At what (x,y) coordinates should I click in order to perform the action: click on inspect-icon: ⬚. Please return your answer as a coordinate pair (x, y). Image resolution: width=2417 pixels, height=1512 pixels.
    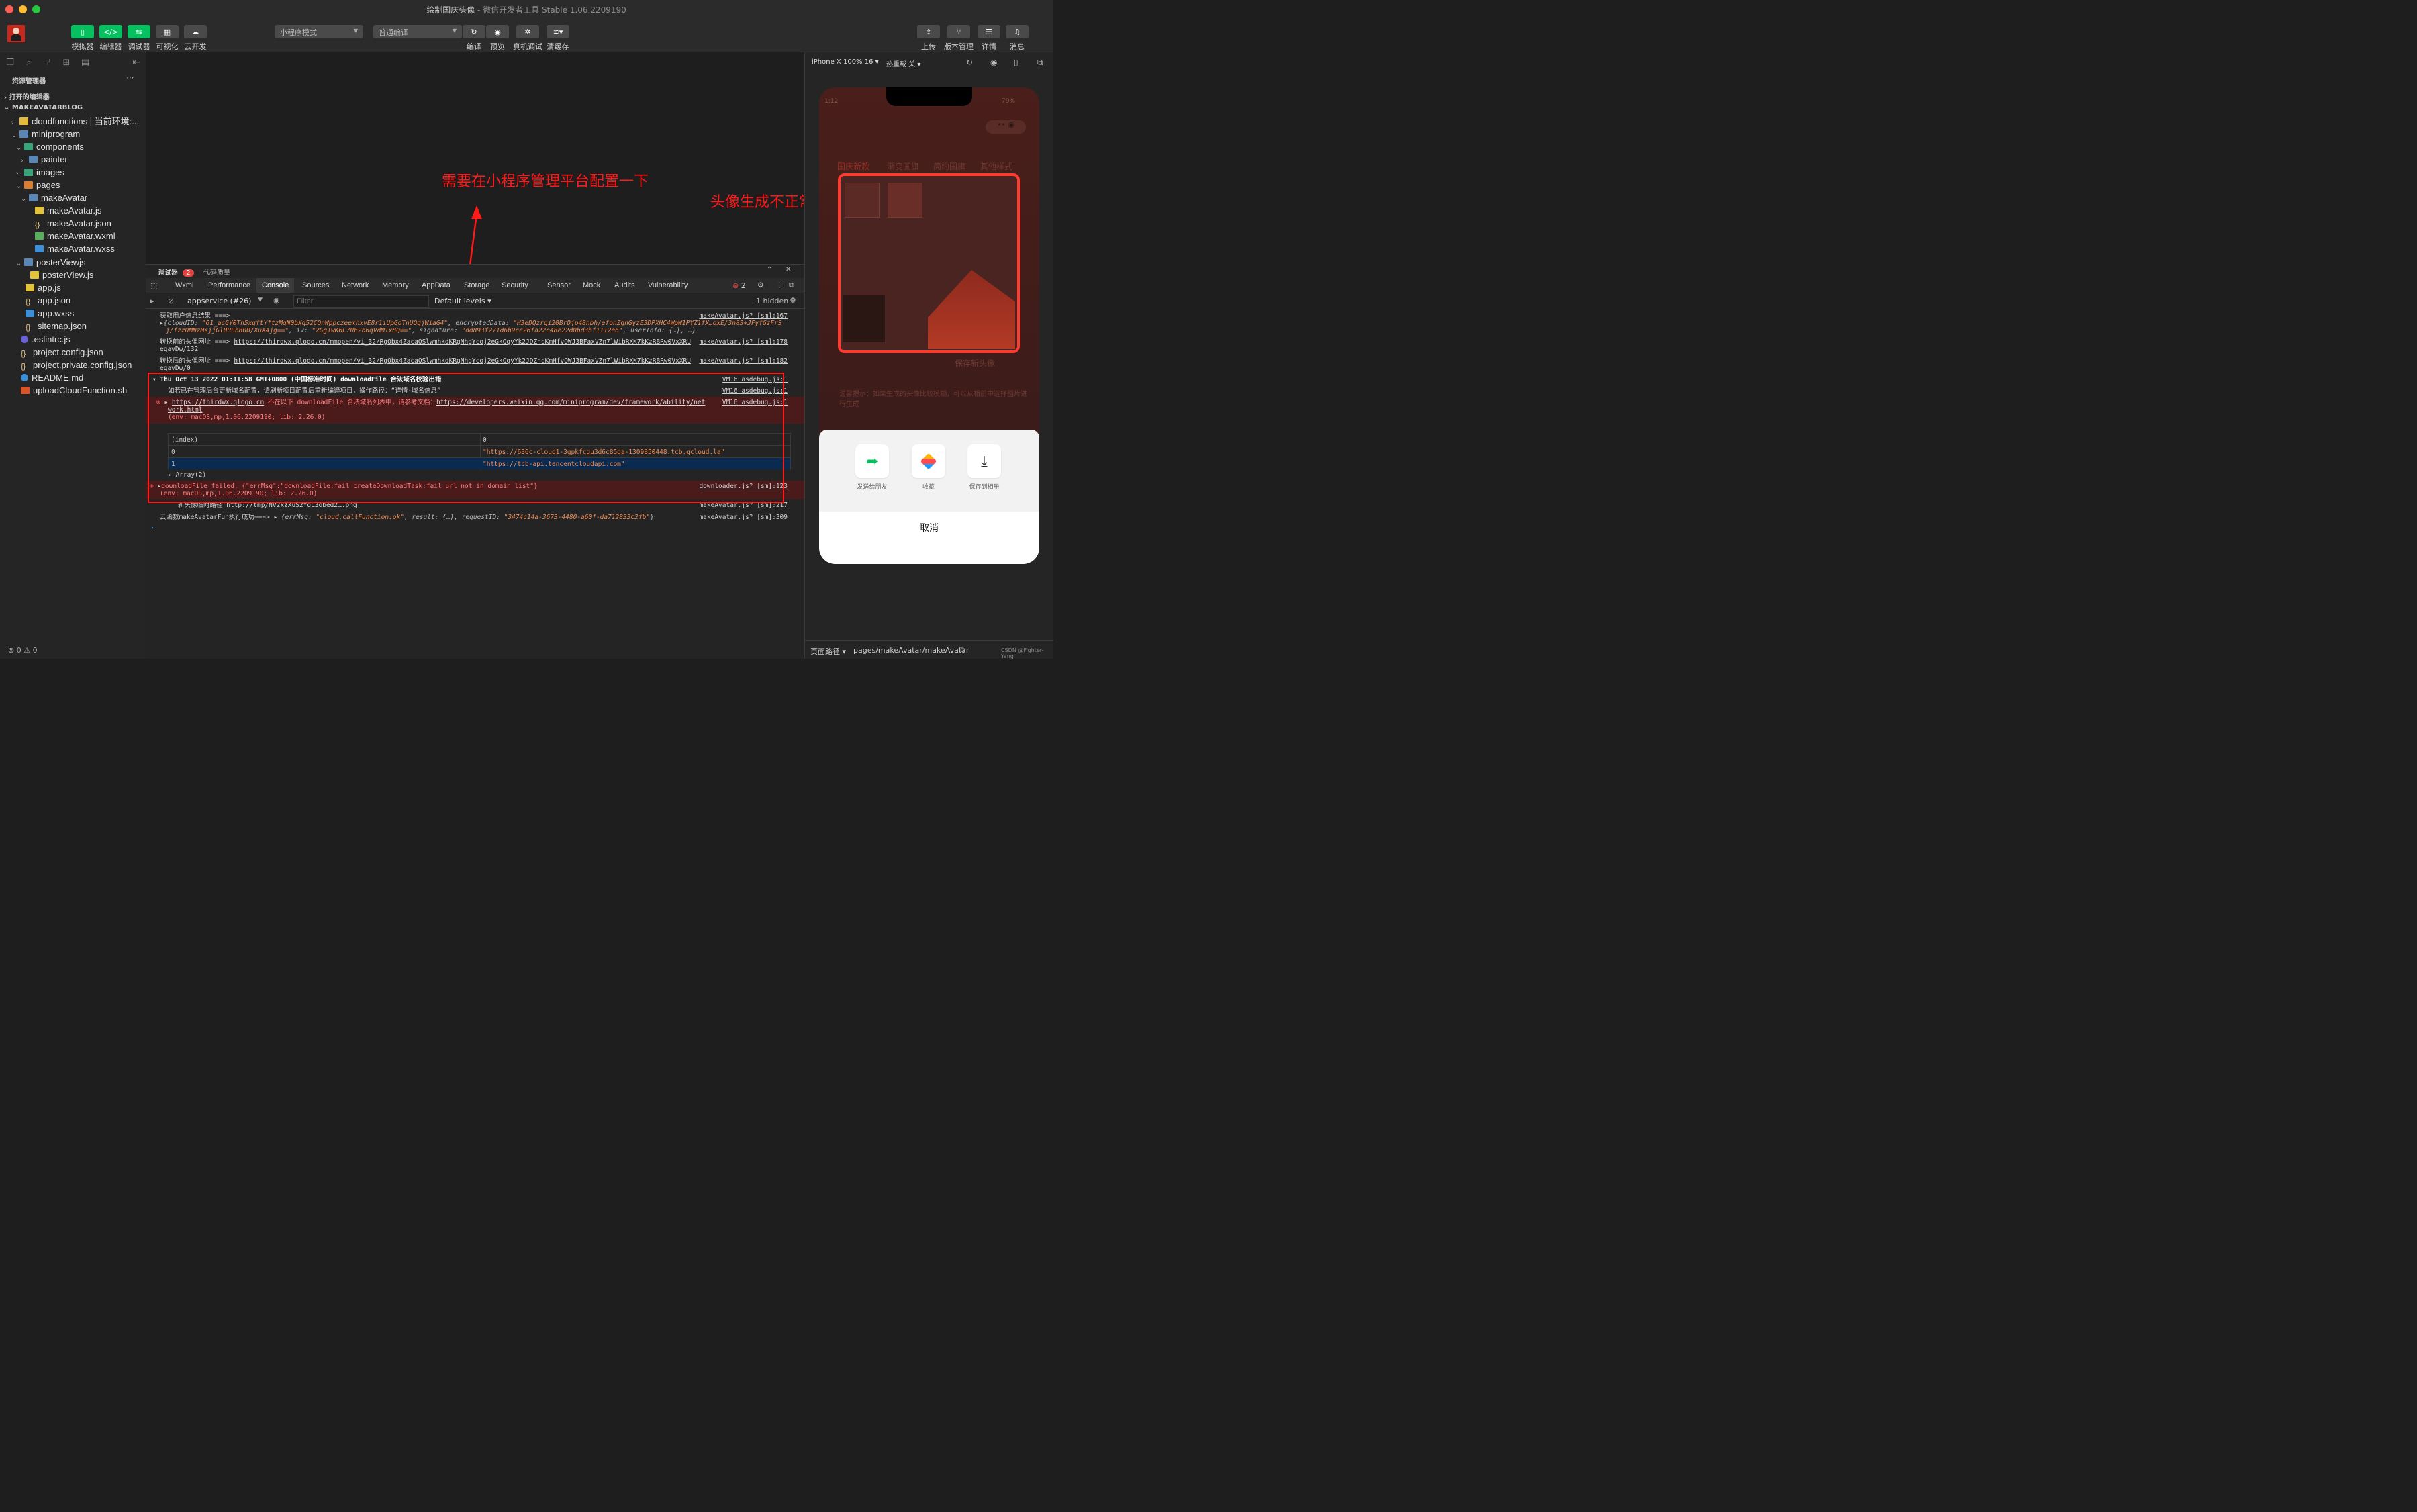
    Looking at the image, I should click on (153, 285).